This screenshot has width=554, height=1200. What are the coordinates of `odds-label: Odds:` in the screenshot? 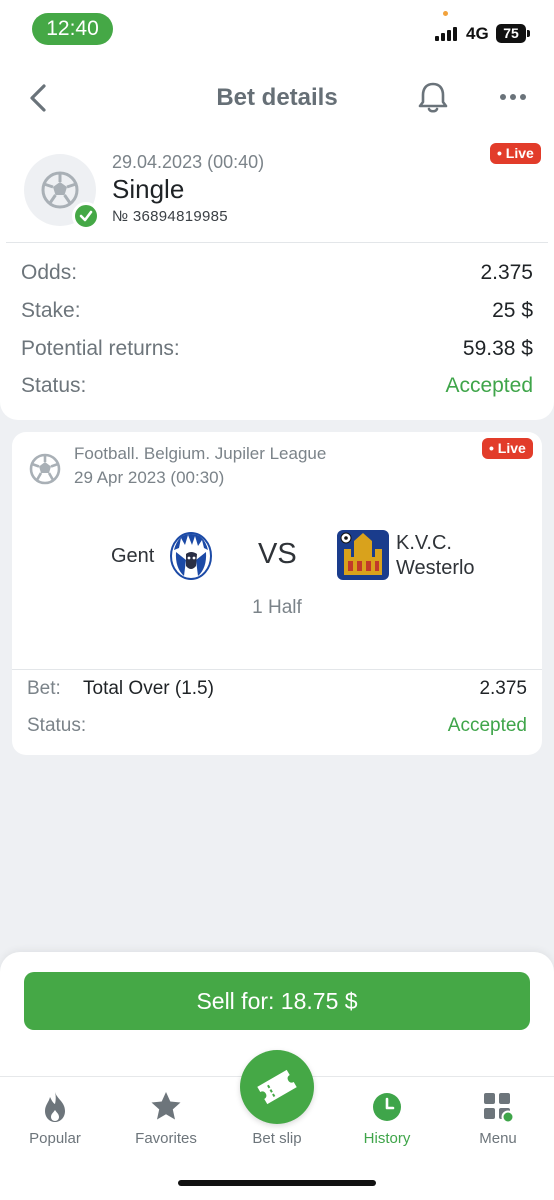 It's located at (49, 272).